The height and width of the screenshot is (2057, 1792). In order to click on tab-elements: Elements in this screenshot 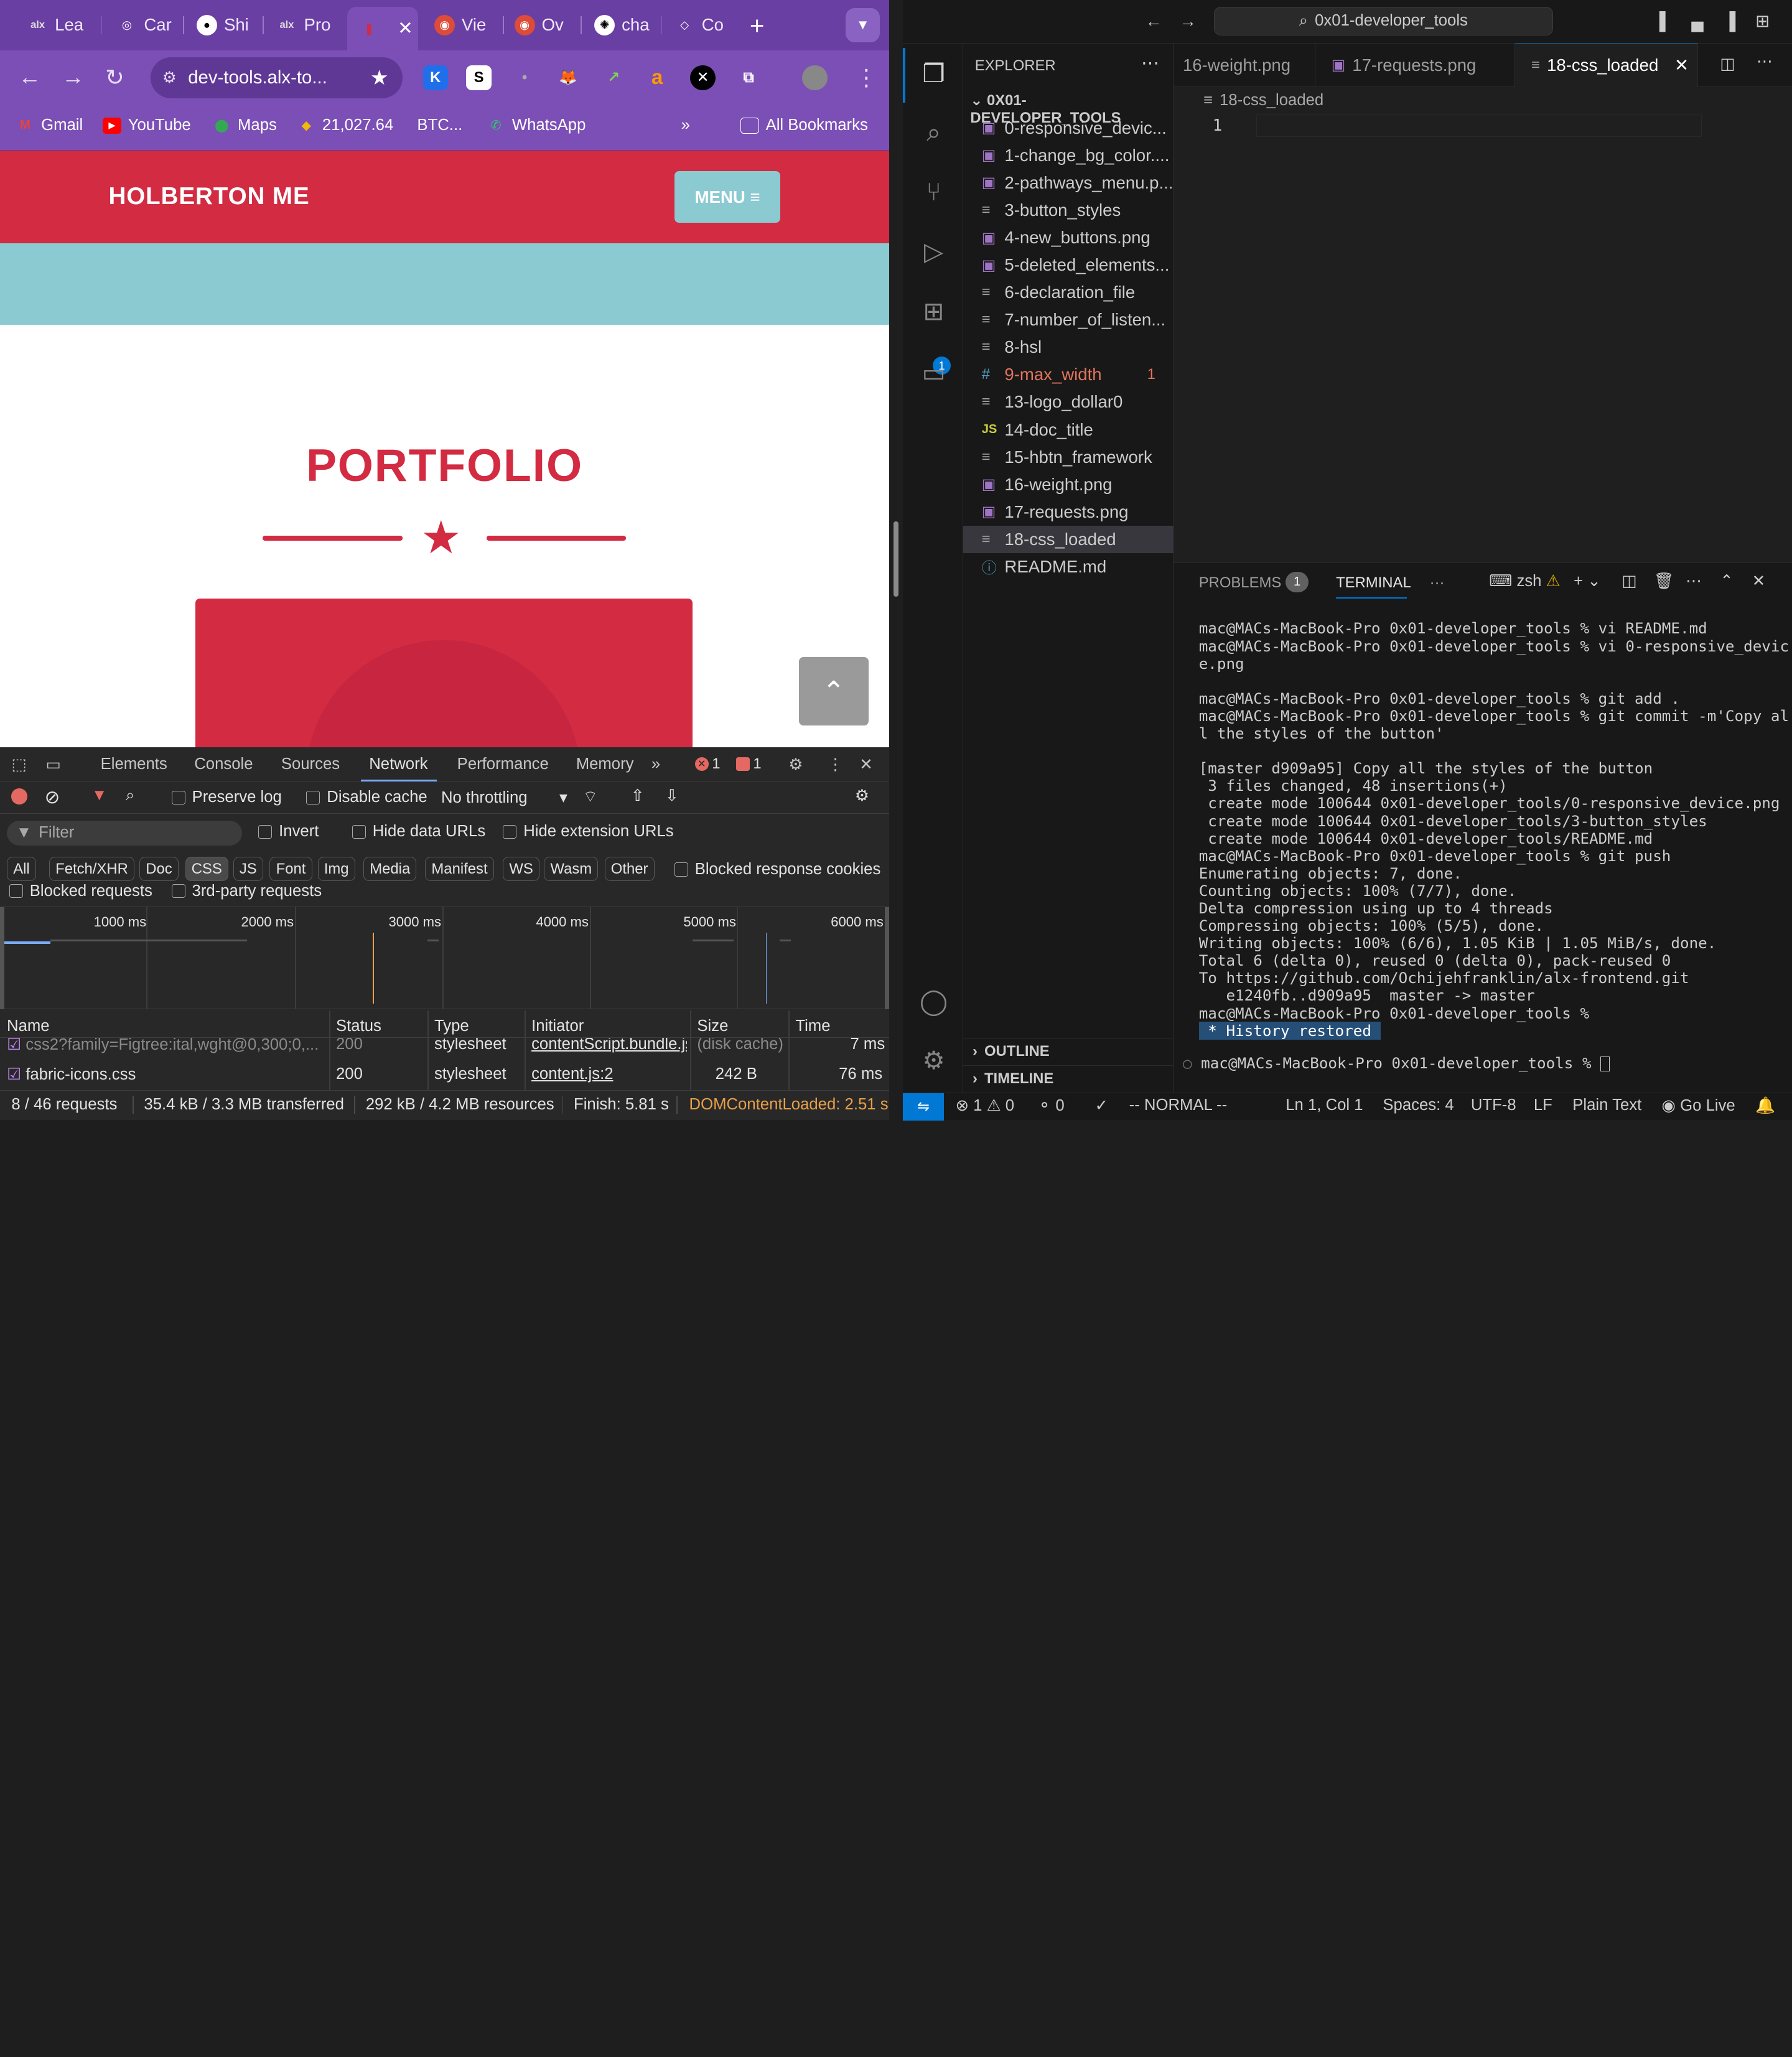, I will do `click(134, 764)`.